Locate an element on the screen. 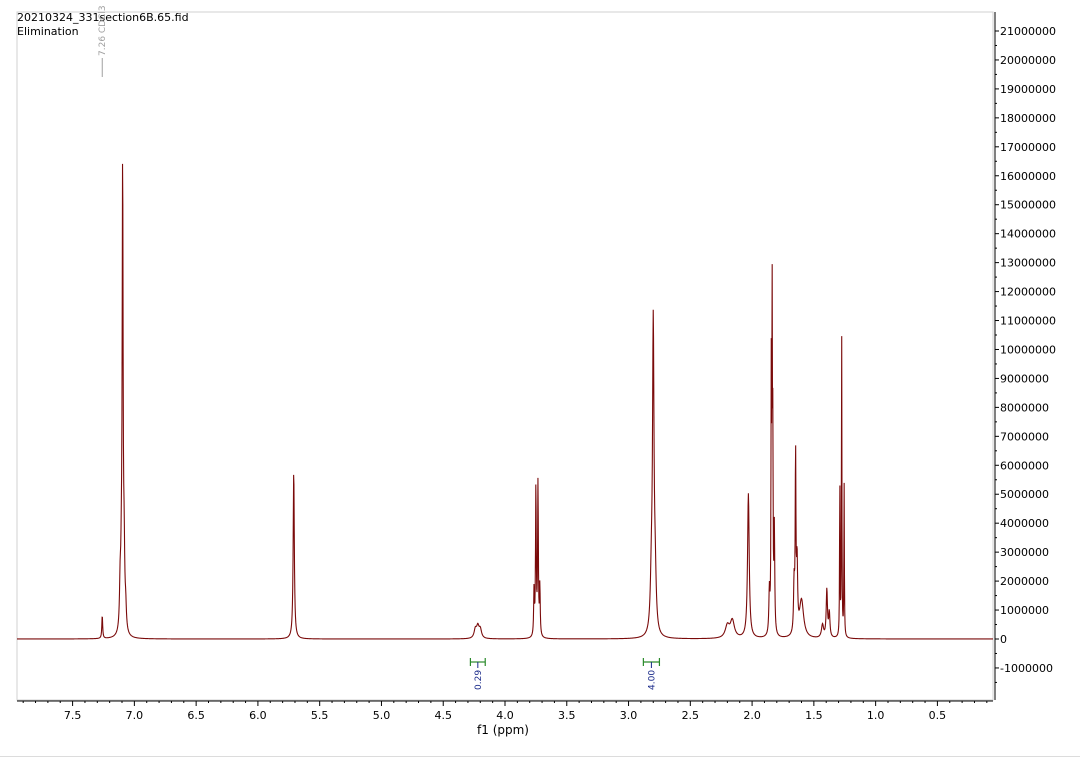 The image size is (1080, 758). status-divider is located at coordinates (540, 756).